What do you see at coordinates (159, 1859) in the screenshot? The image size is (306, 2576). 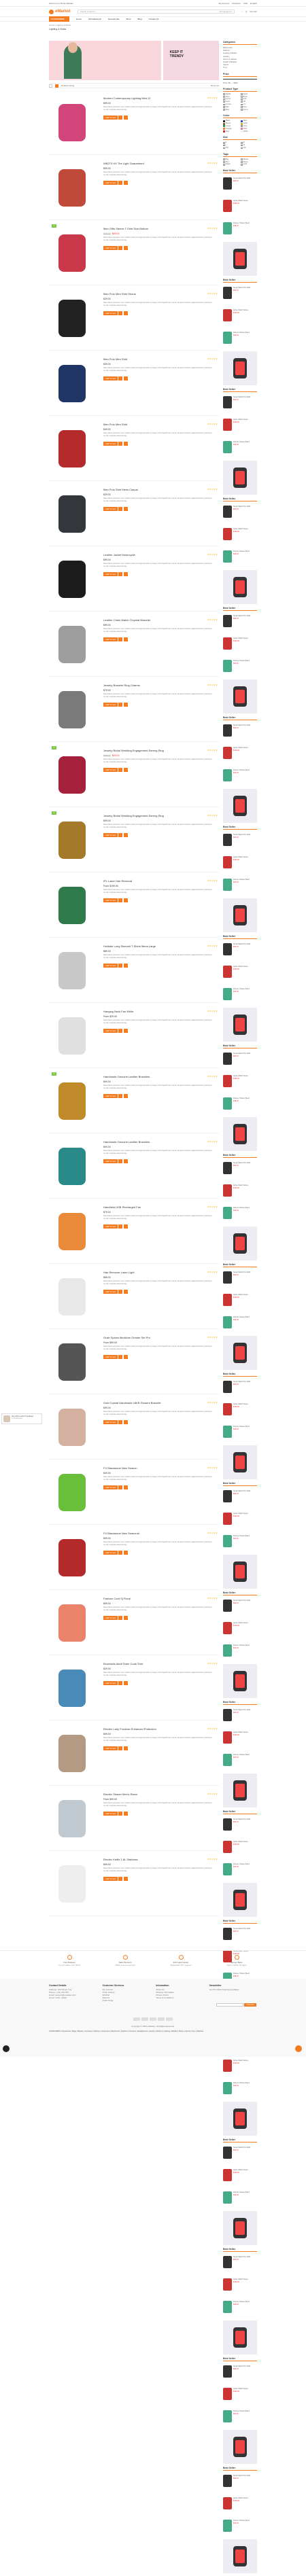 I see `product-name: Electric Kettle 1.8L Stainless` at bounding box center [159, 1859].